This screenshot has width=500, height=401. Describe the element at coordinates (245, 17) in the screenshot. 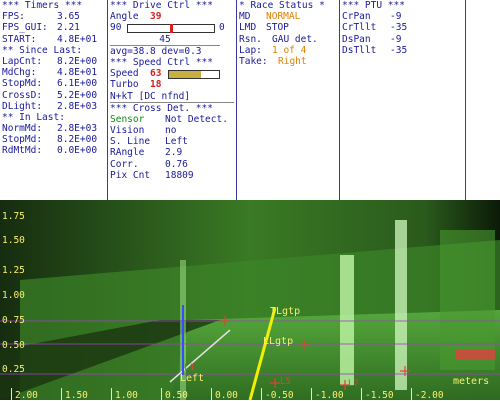

I see `md-label: MD` at that location.